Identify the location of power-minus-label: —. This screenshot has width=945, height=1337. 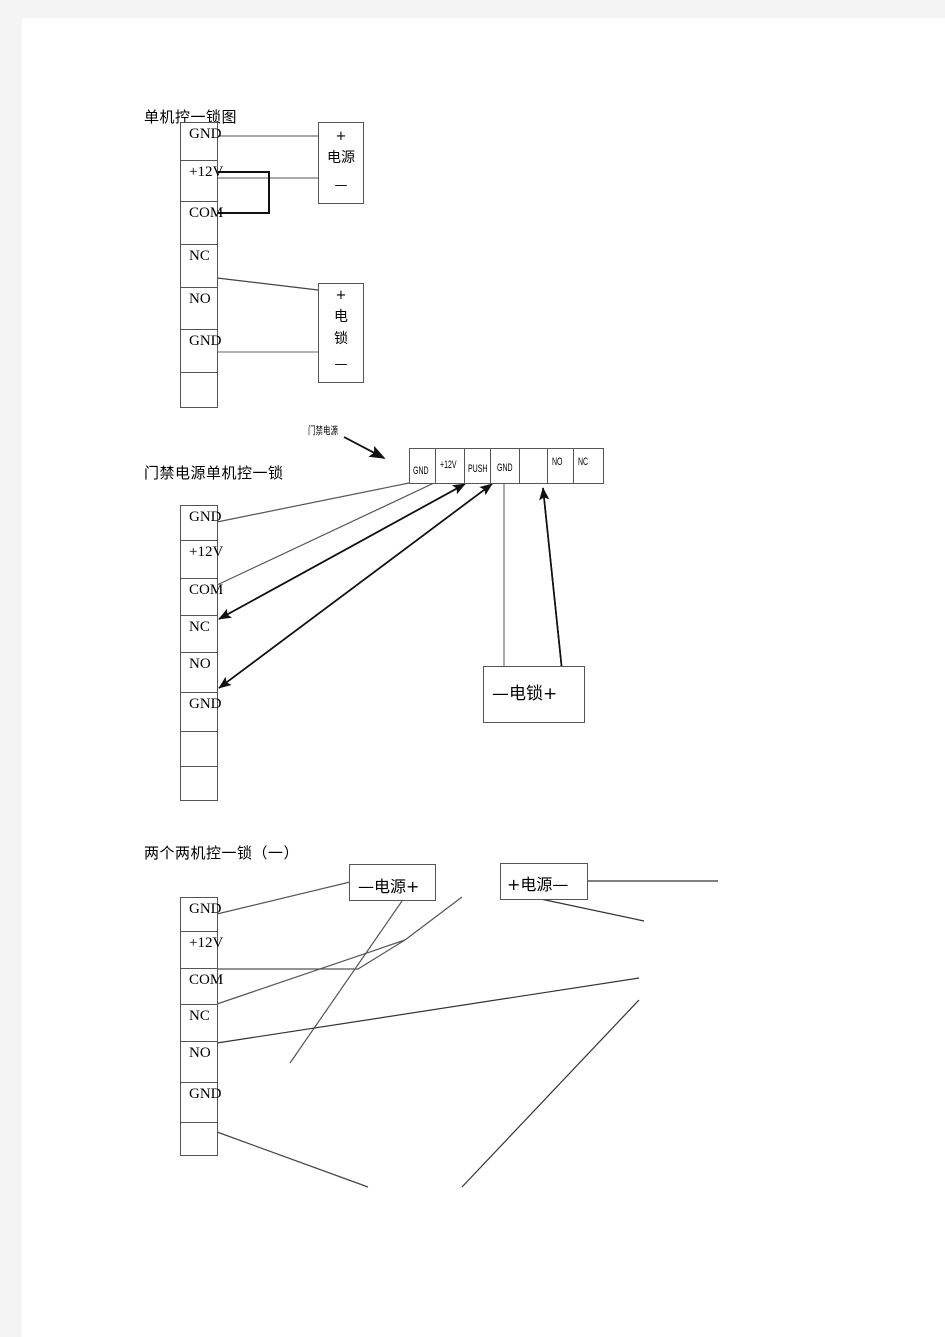
(341, 185).